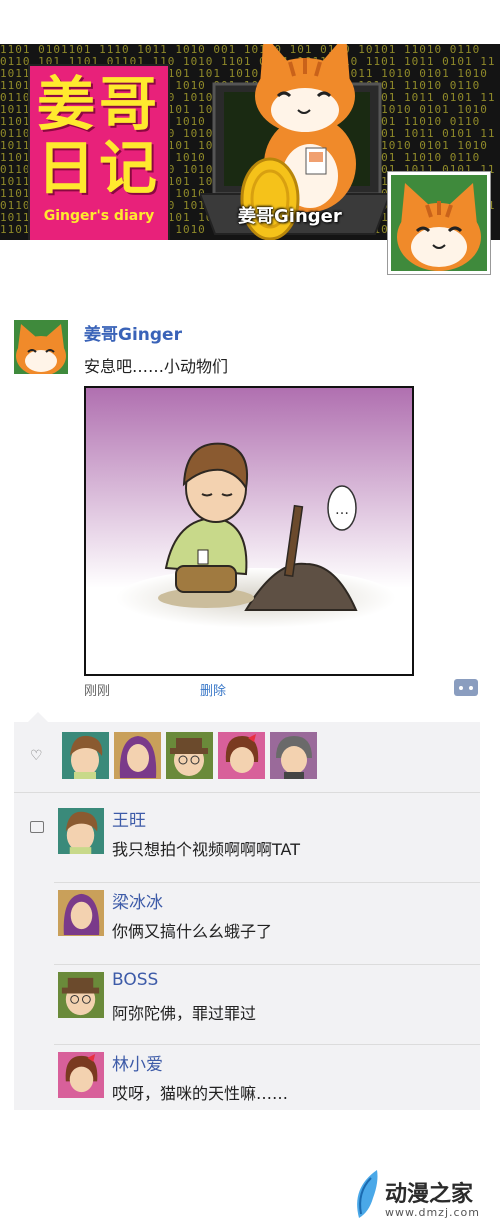 The image size is (500, 1232). What do you see at coordinates (37, 827) in the screenshot?
I see `comment-icon` at bounding box center [37, 827].